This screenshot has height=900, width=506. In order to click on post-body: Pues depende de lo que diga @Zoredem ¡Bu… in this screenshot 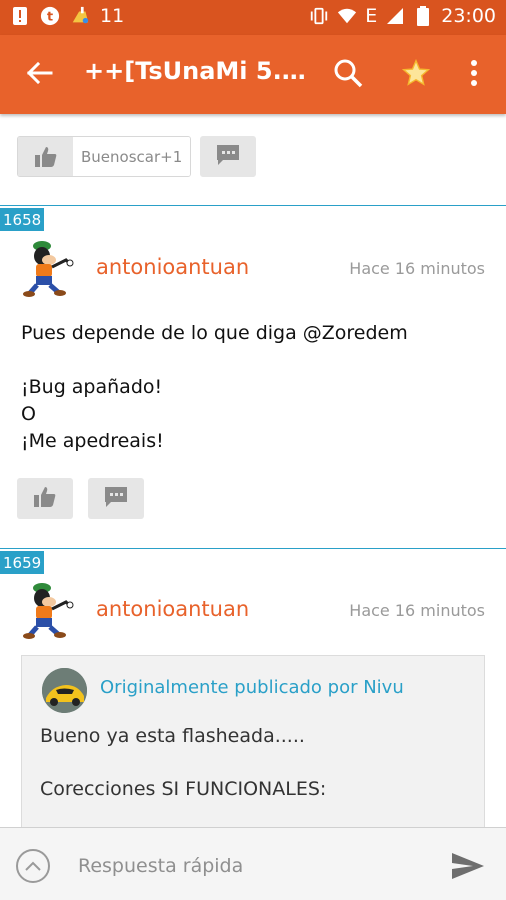, I will do `click(214, 387)`.